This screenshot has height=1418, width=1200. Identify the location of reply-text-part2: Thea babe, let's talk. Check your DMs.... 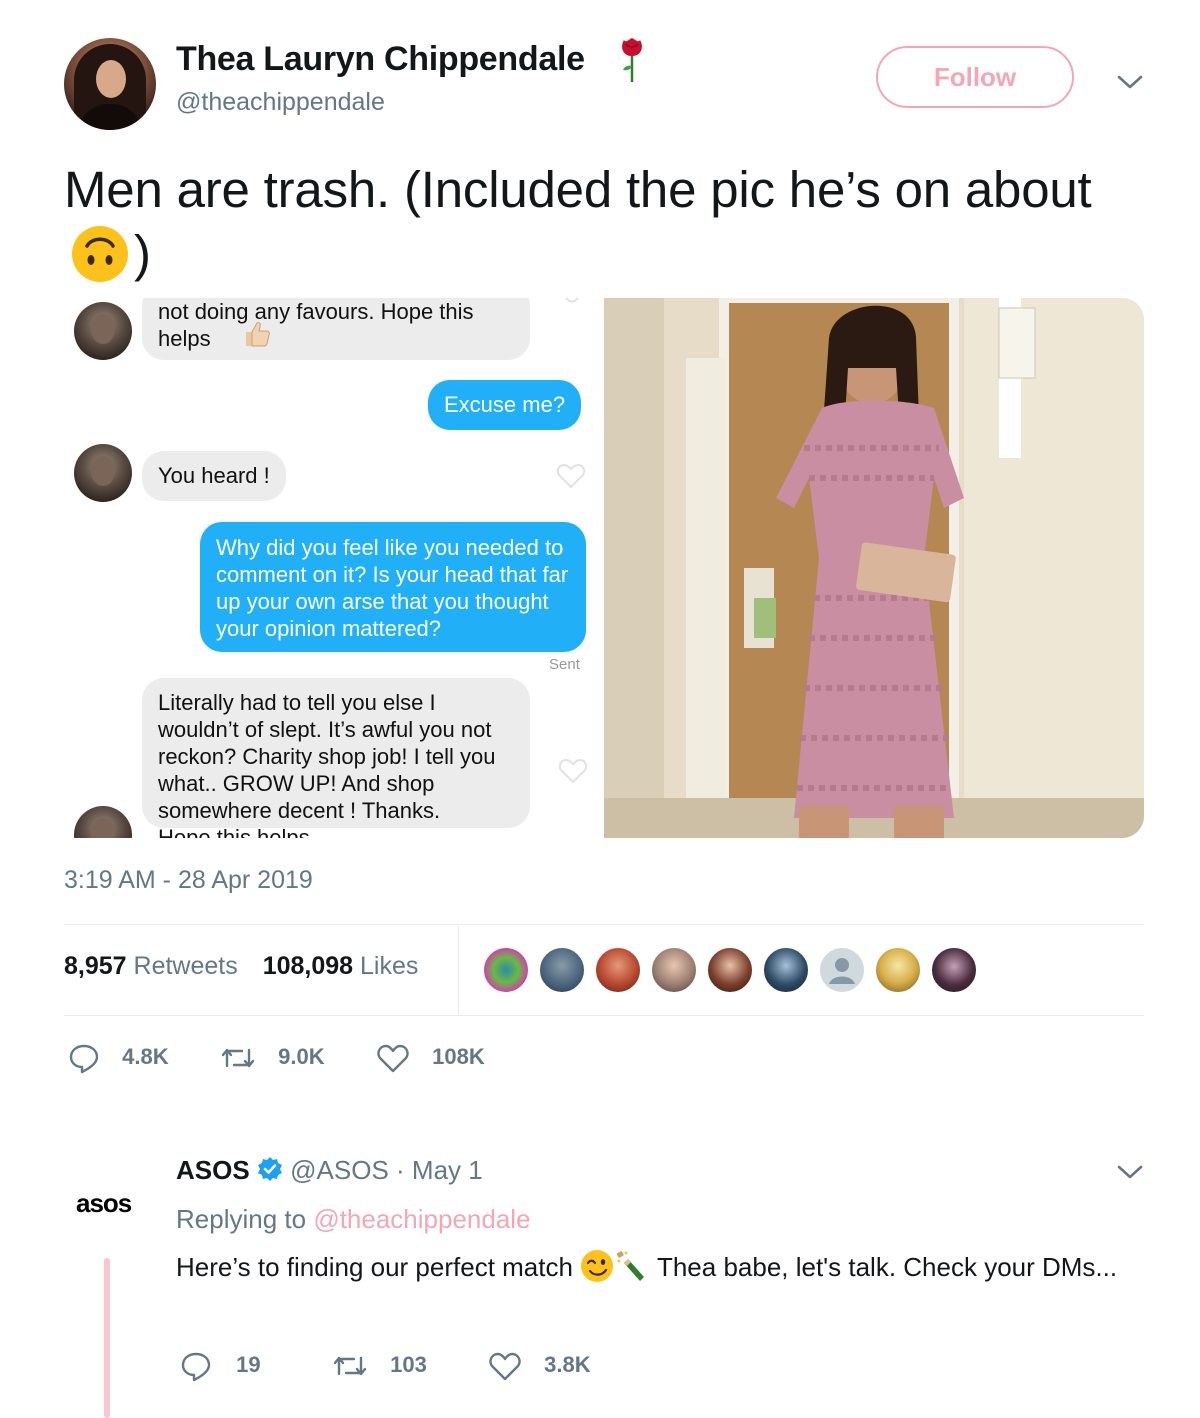
(887, 1267).